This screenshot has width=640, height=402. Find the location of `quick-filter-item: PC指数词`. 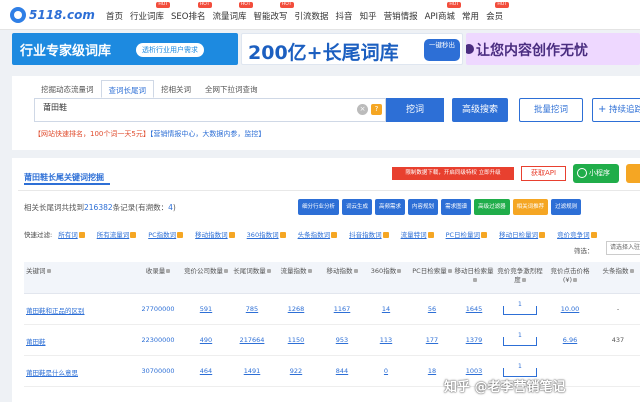

quick-filter-item: PC指数词 is located at coordinates (168, 235).